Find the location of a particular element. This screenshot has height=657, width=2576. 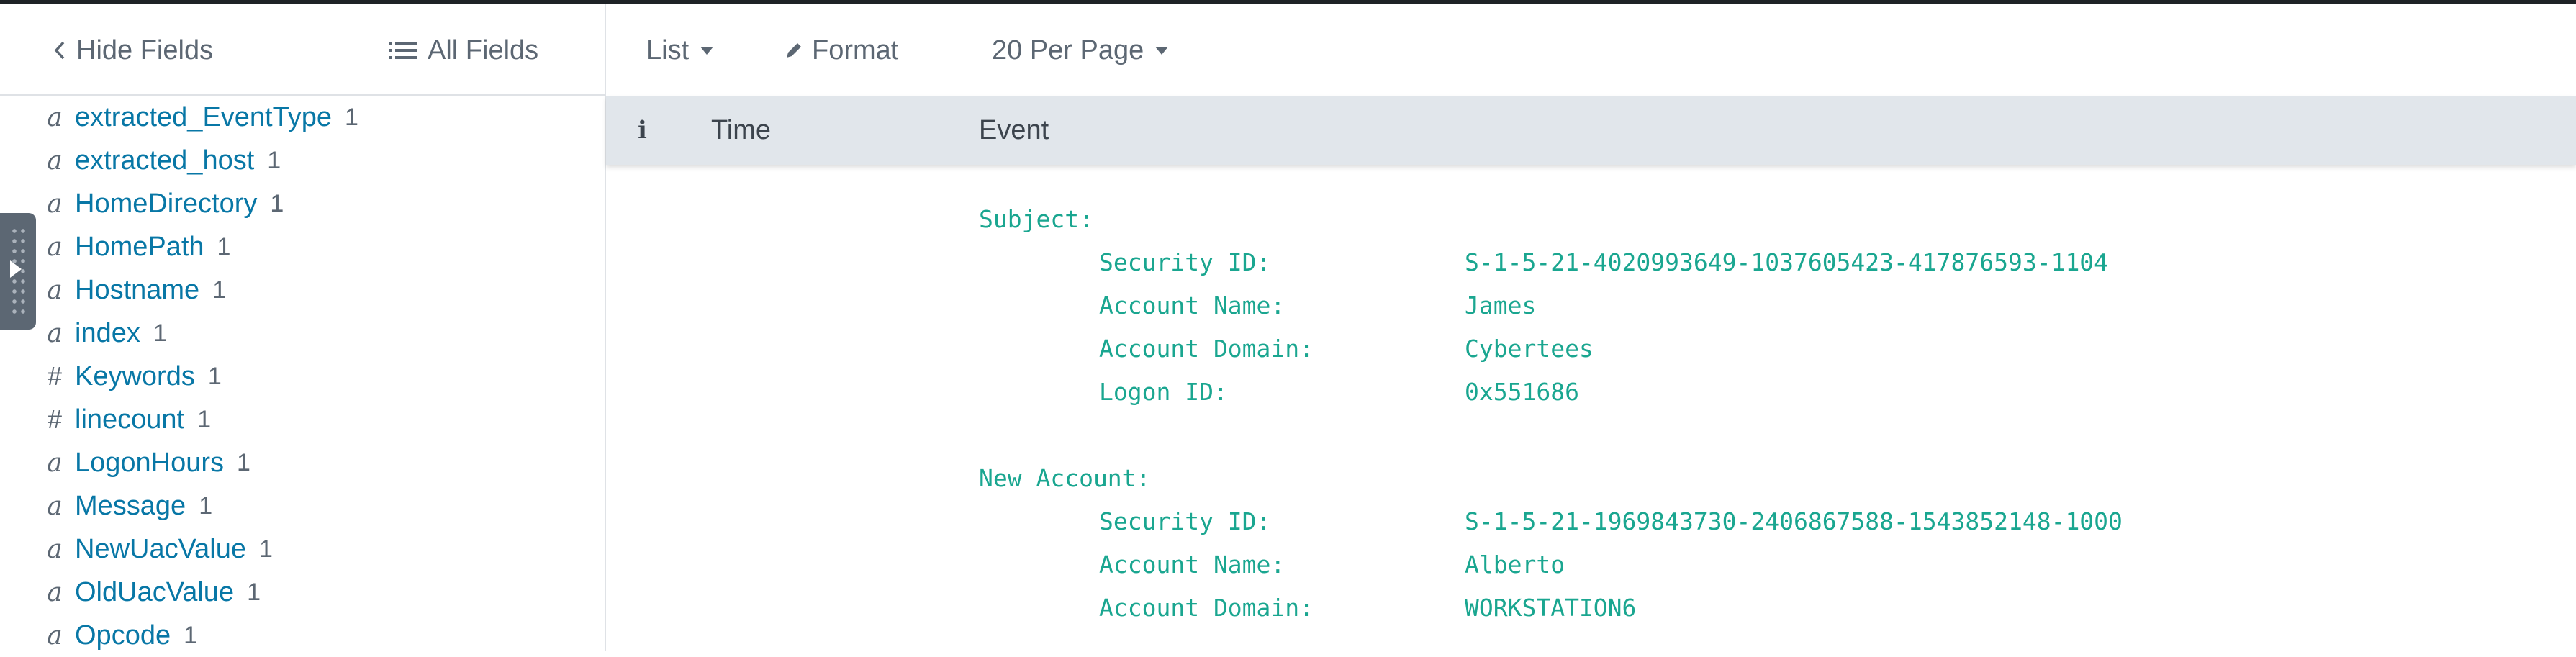

field-name: linecount is located at coordinates (129, 420).